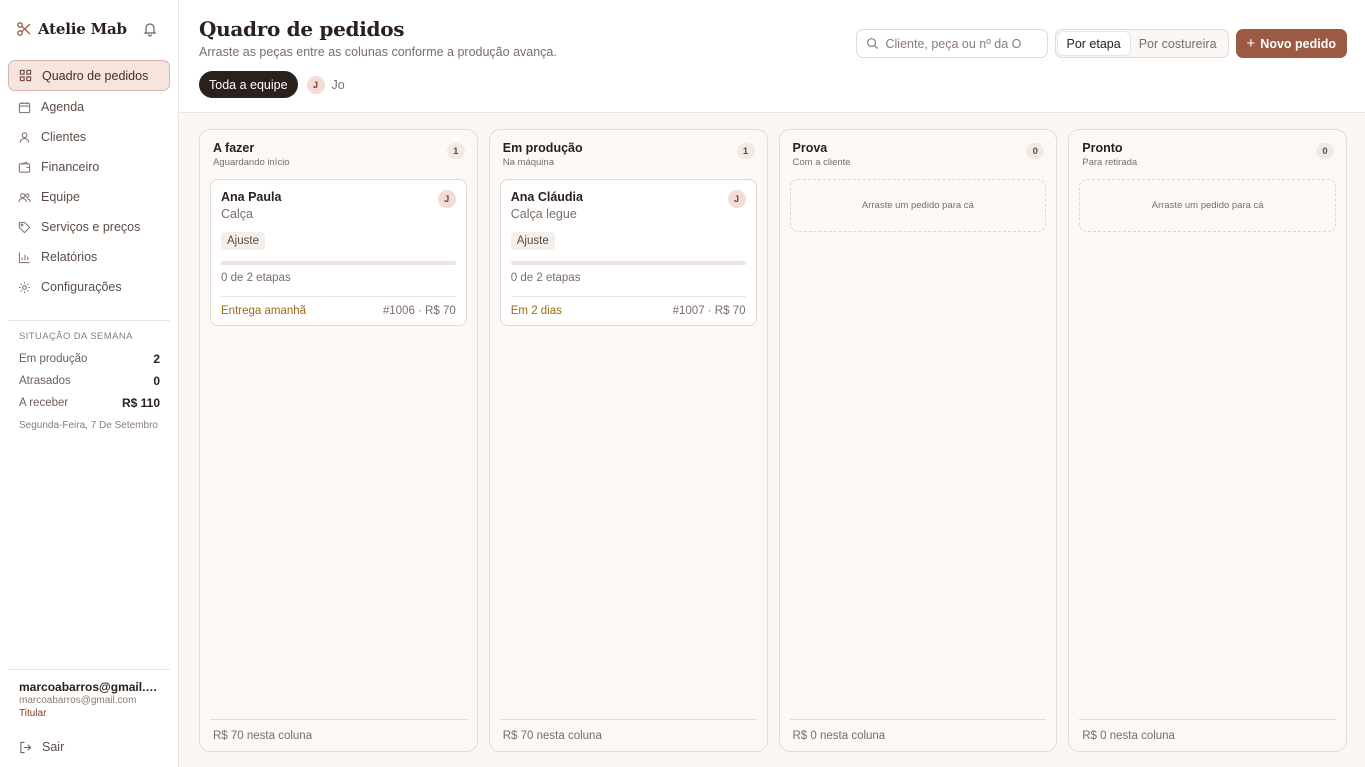 The width and height of the screenshot is (1365, 767). What do you see at coordinates (1298, 43) in the screenshot?
I see `new-order-label: Novo pedido` at bounding box center [1298, 43].